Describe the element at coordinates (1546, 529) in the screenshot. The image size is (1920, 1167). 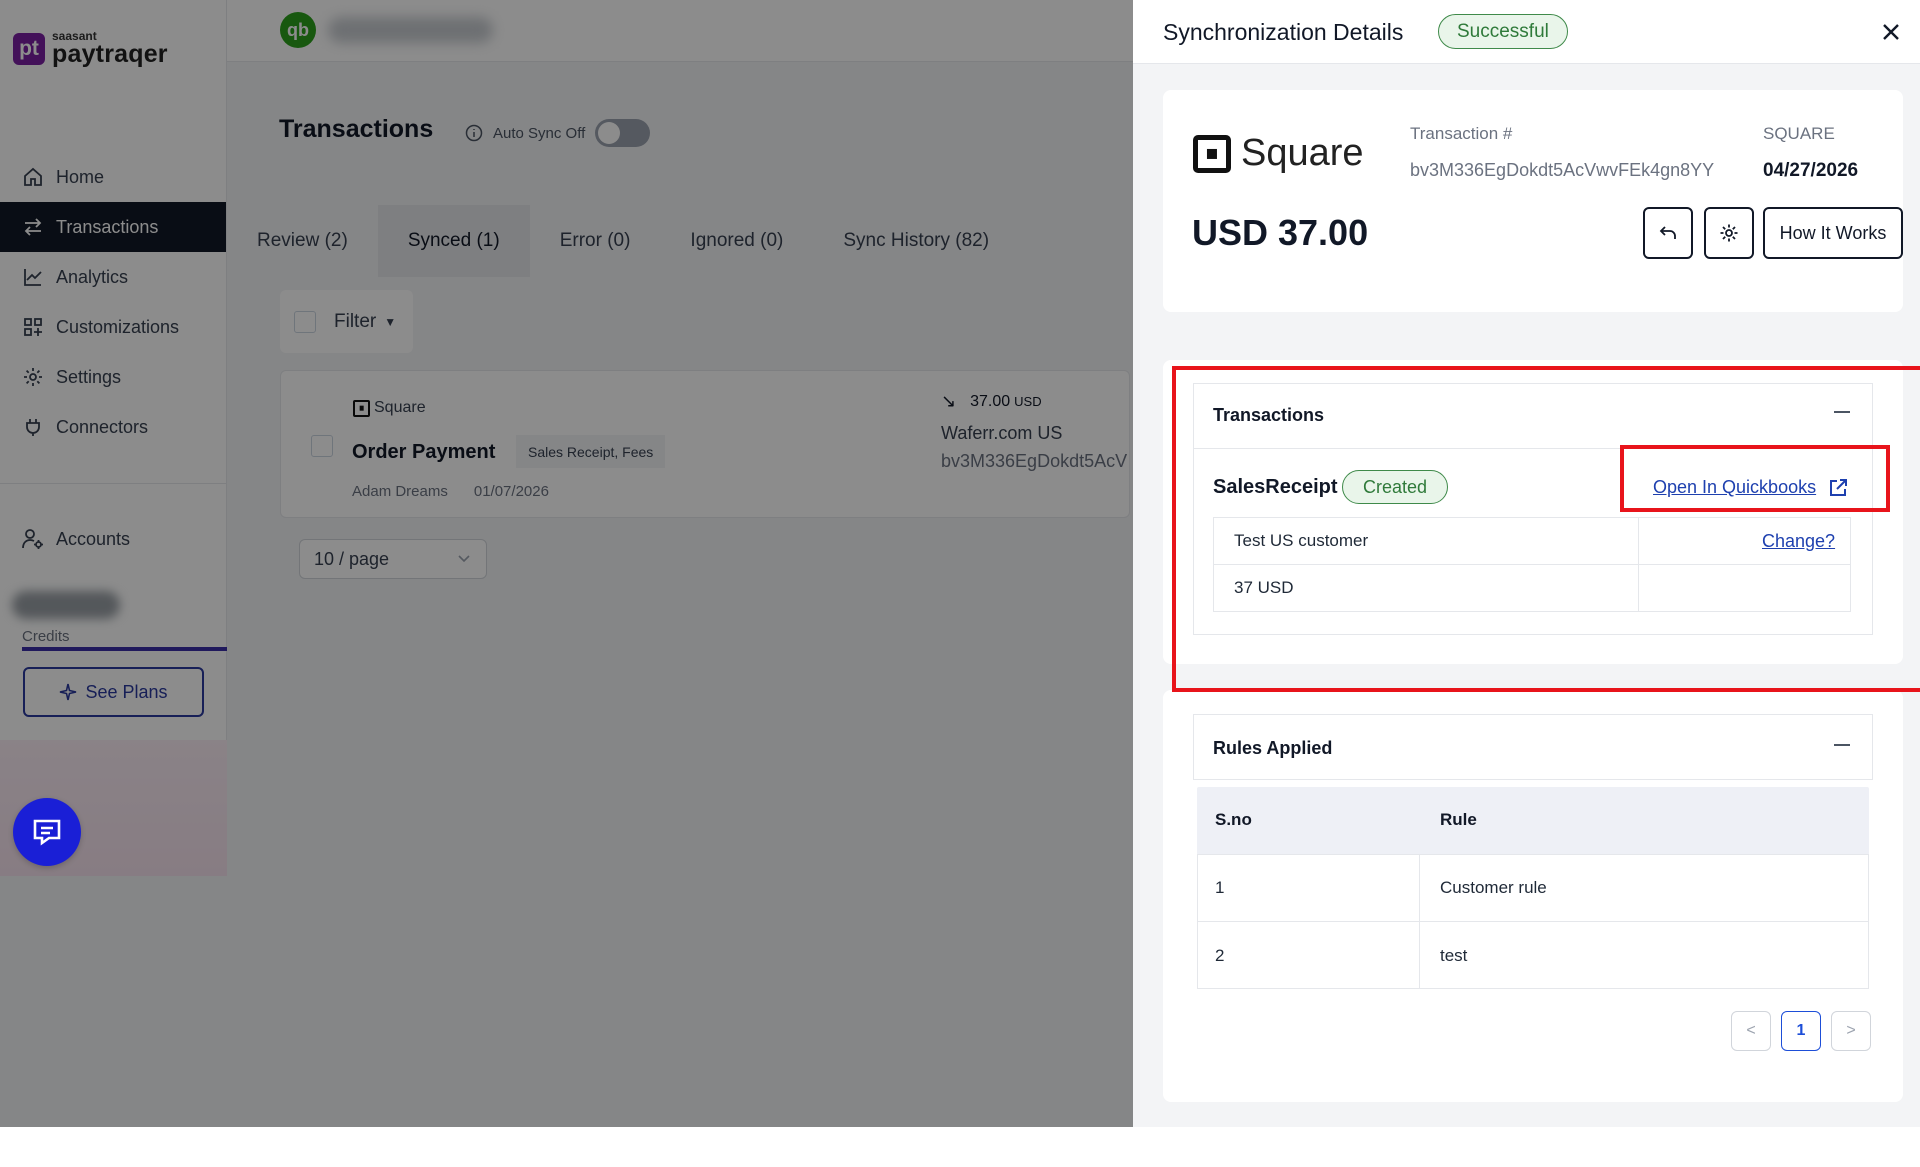
I see `highlight-box-transactions` at that location.